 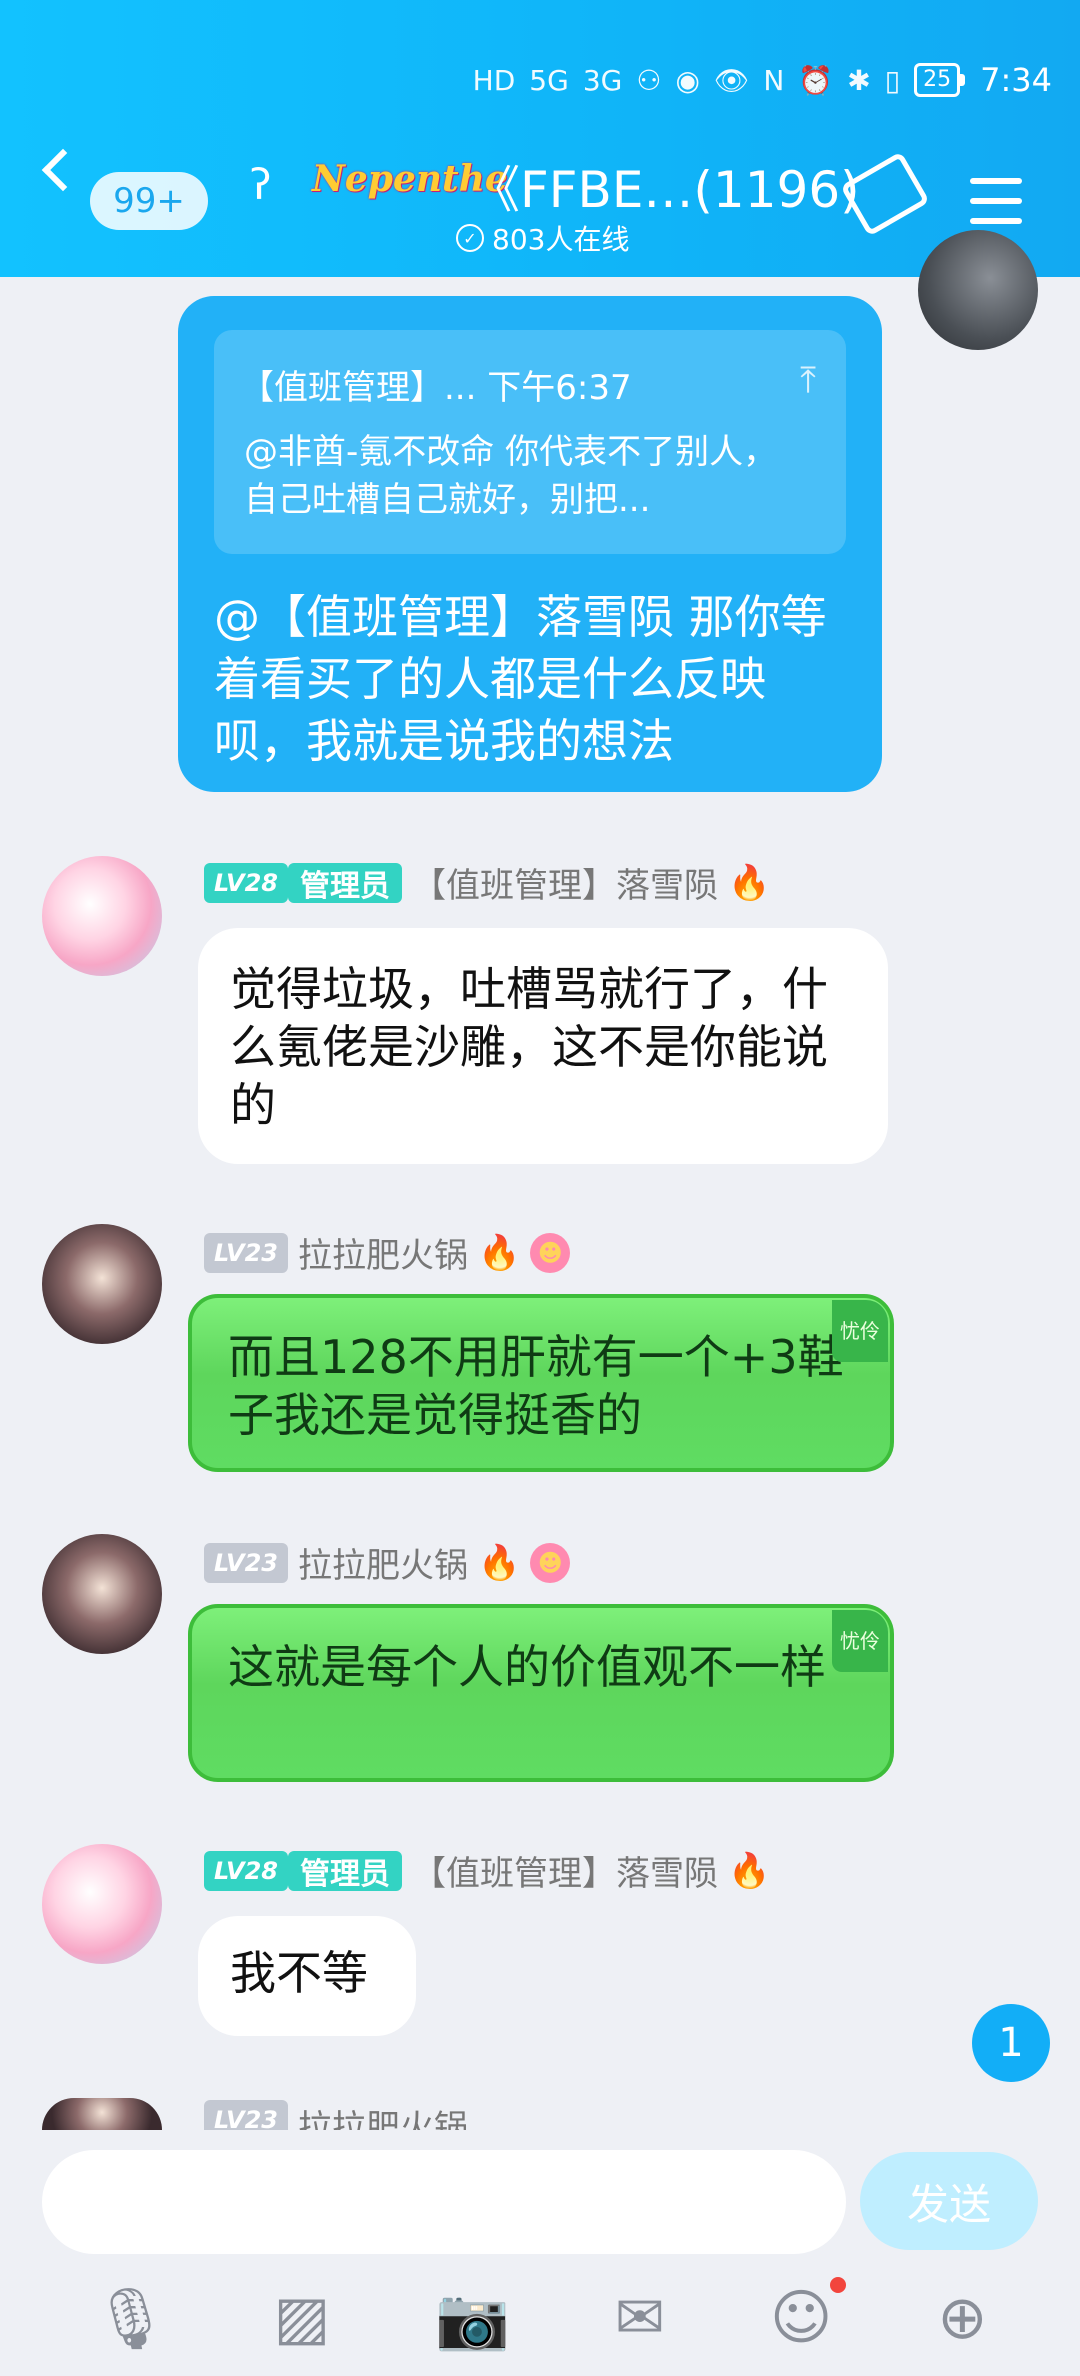 I want to click on message-bubble: 我不等, so click(x=307, y=1976).